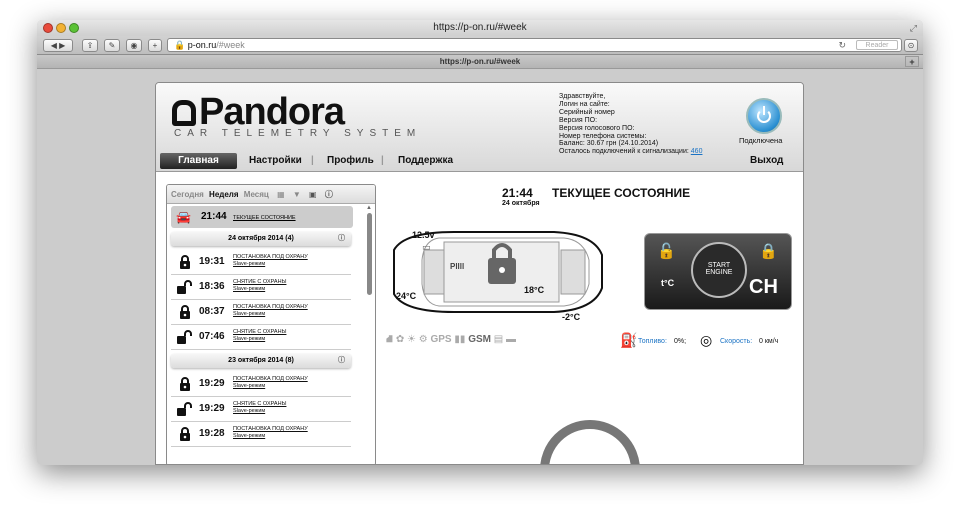  I want to click on reader-button: Reader, so click(877, 45).